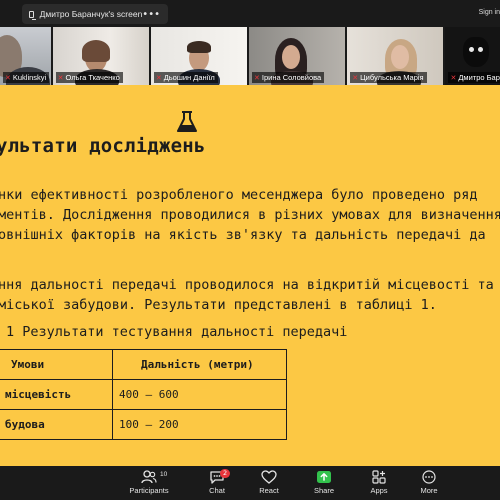 The image size is (500, 500). I want to click on more-button: More, so click(429, 483).